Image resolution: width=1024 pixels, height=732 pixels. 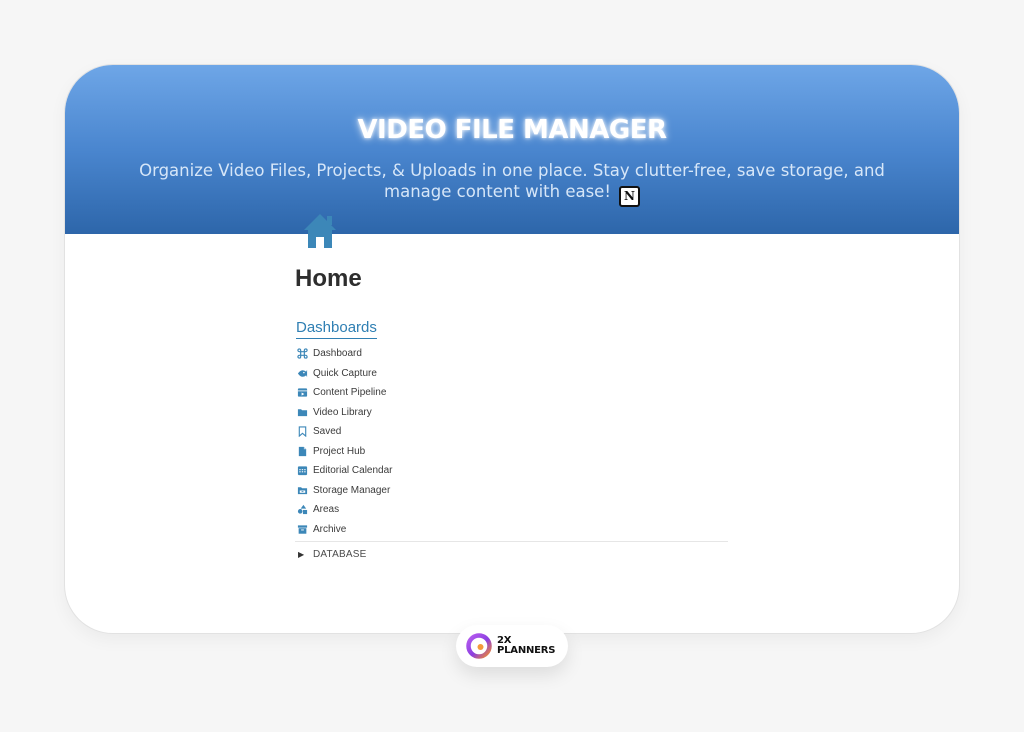 I want to click on link-video-library: Video Library, so click(x=345, y=413).